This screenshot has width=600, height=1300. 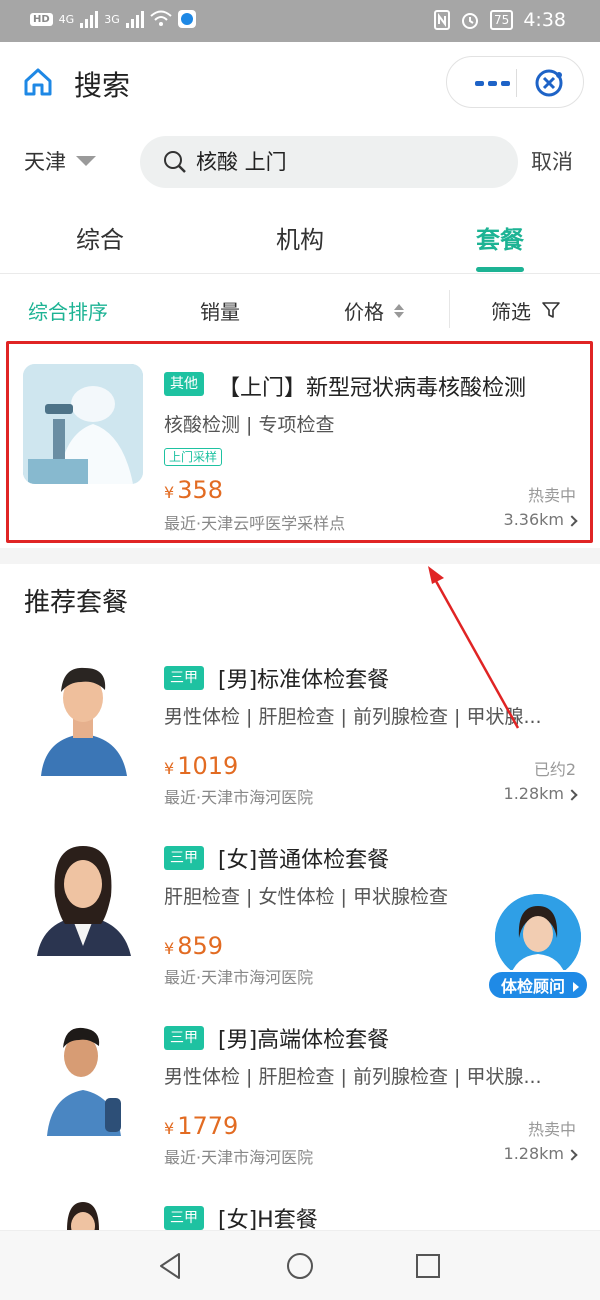 I want to click on advisor-avatar, so click(x=538, y=937).